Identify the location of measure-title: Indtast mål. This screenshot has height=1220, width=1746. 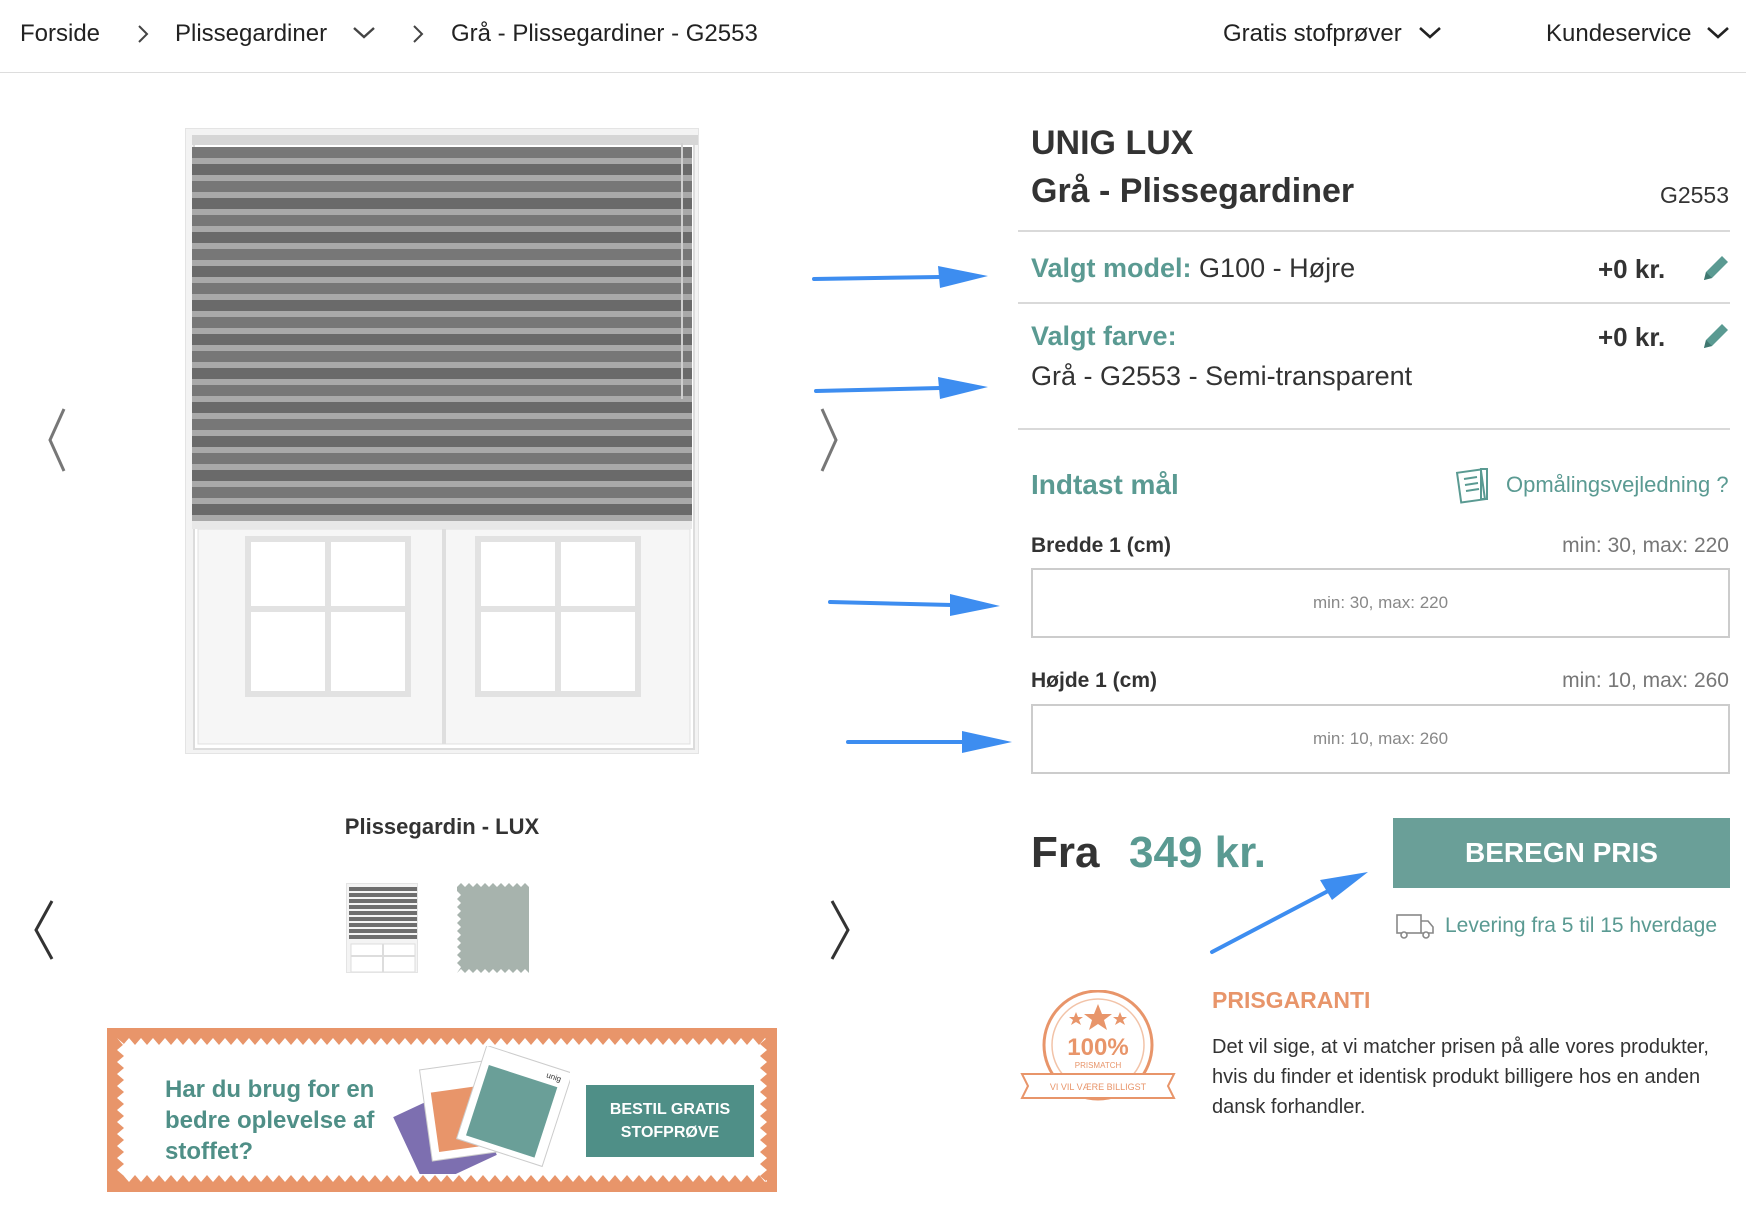
(1105, 484).